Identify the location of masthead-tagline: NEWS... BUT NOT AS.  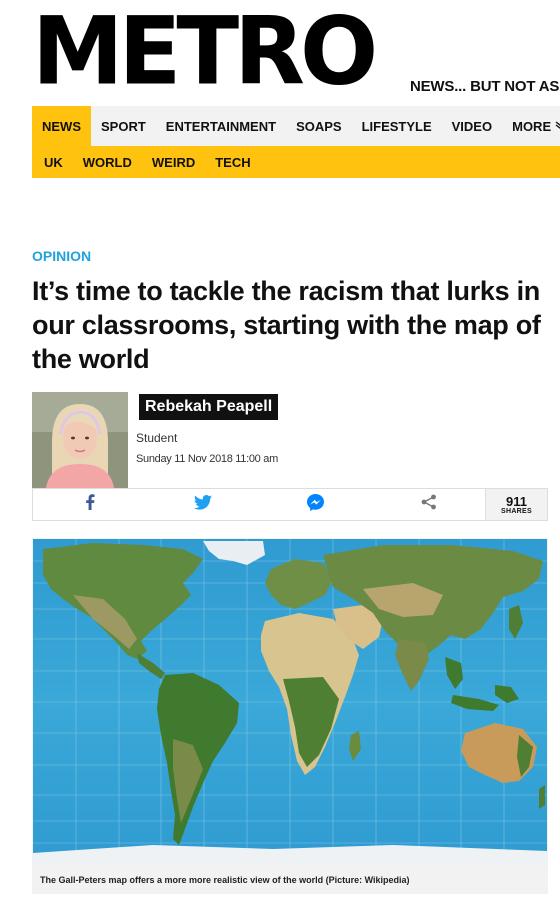
(485, 86).